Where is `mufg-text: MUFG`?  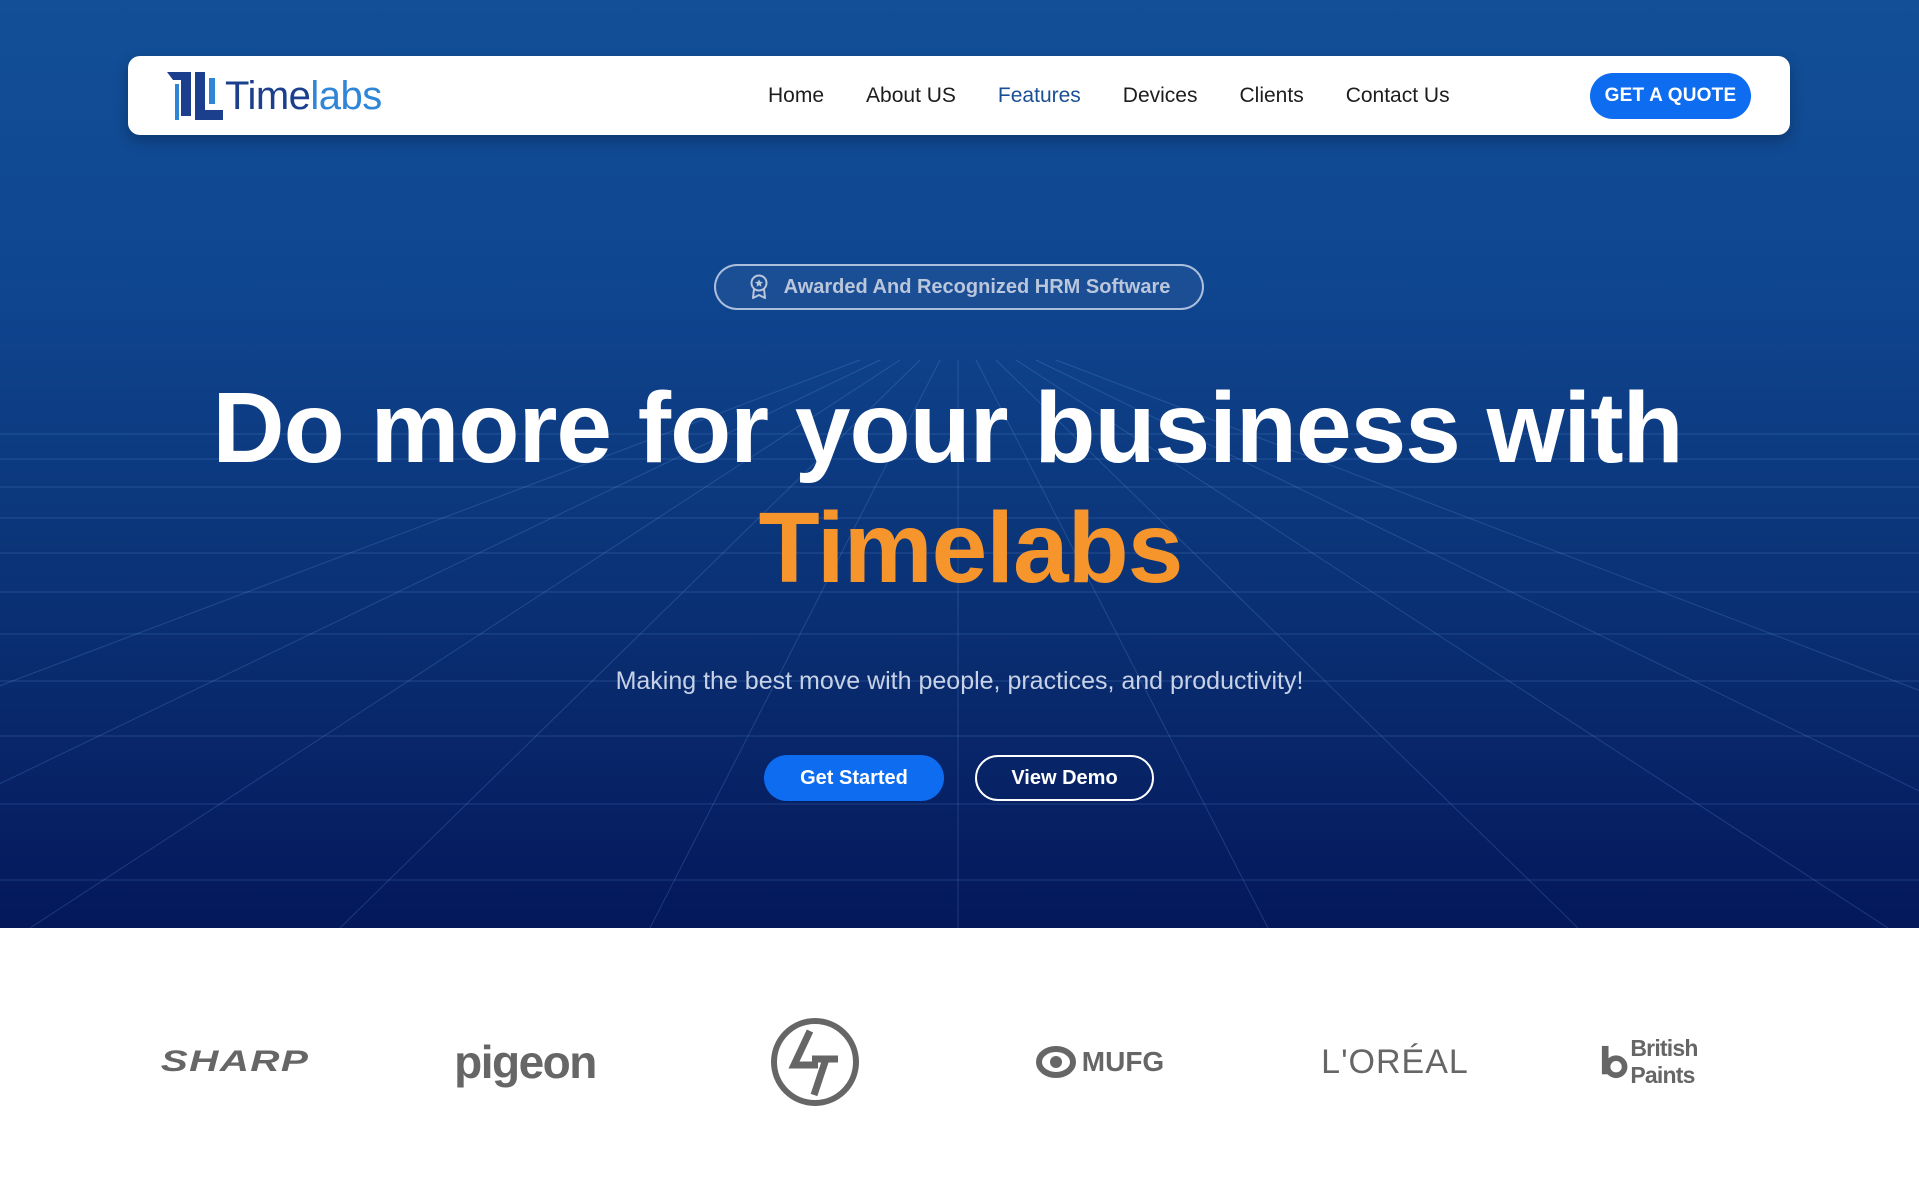 mufg-text: MUFG is located at coordinates (1123, 1061).